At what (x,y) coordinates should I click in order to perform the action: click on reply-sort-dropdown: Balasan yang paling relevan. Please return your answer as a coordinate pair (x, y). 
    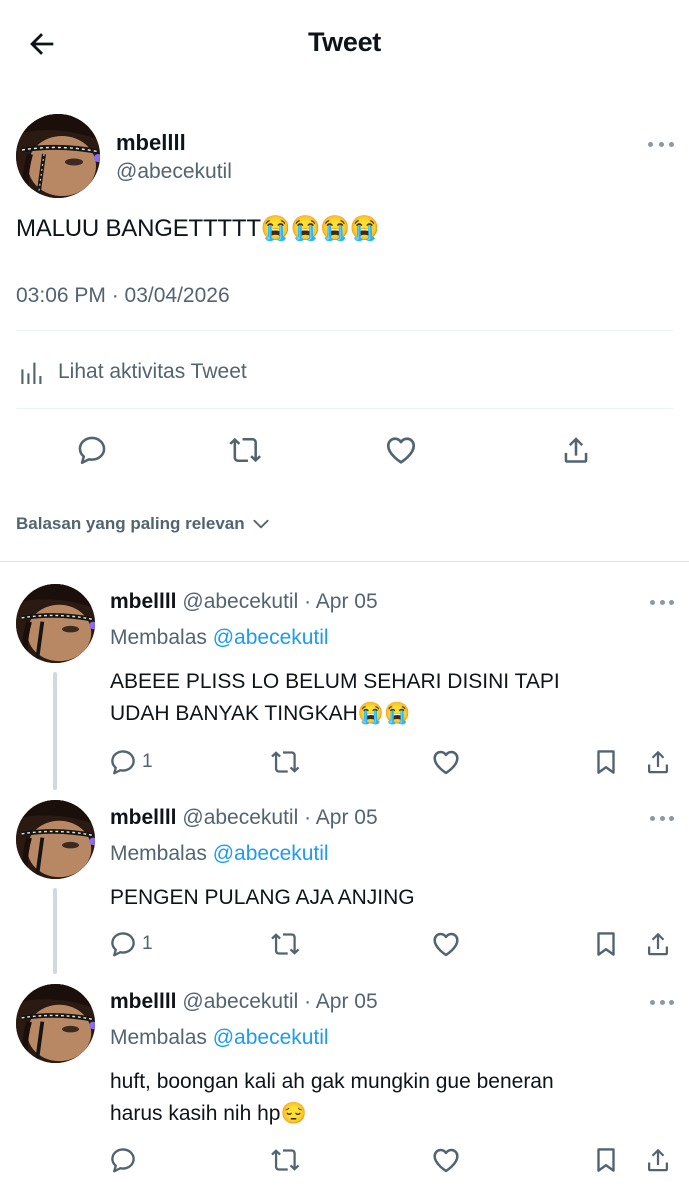
    Looking at the image, I should click on (143, 524).